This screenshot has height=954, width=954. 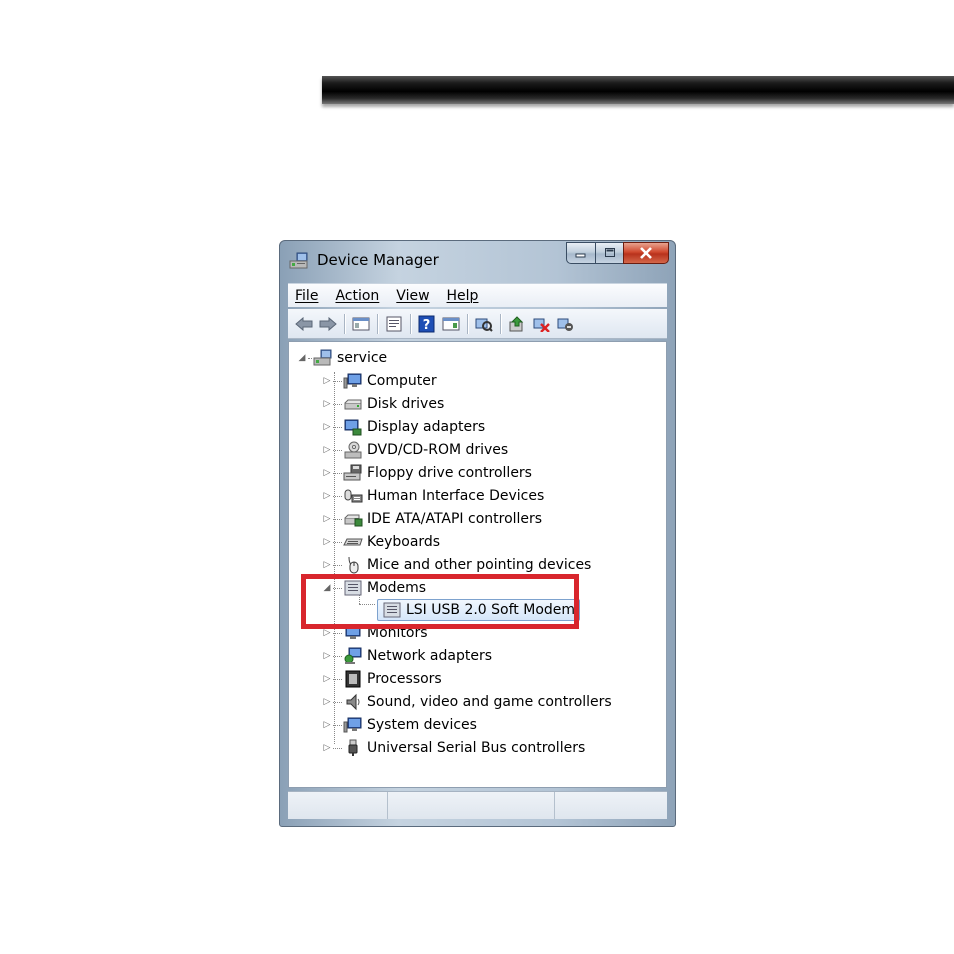 I want to click on disable-device-icon, so click(x=565, y=324).